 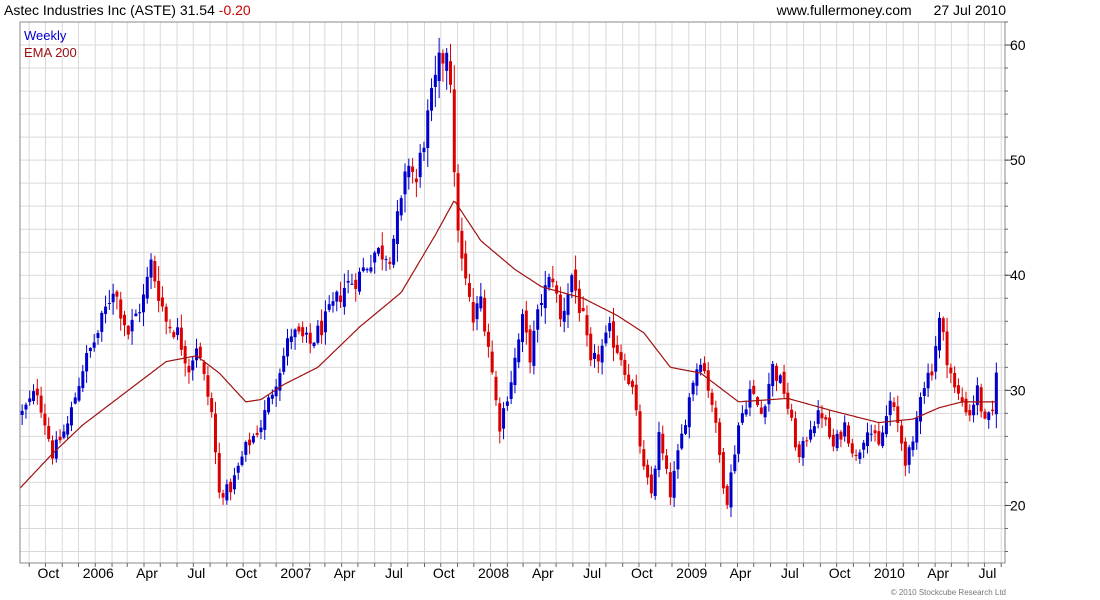 What do you see at coordinates (790, 573) in the screenshot?
I see `x-tick-label: Jul` at bounding box center [790, 573].